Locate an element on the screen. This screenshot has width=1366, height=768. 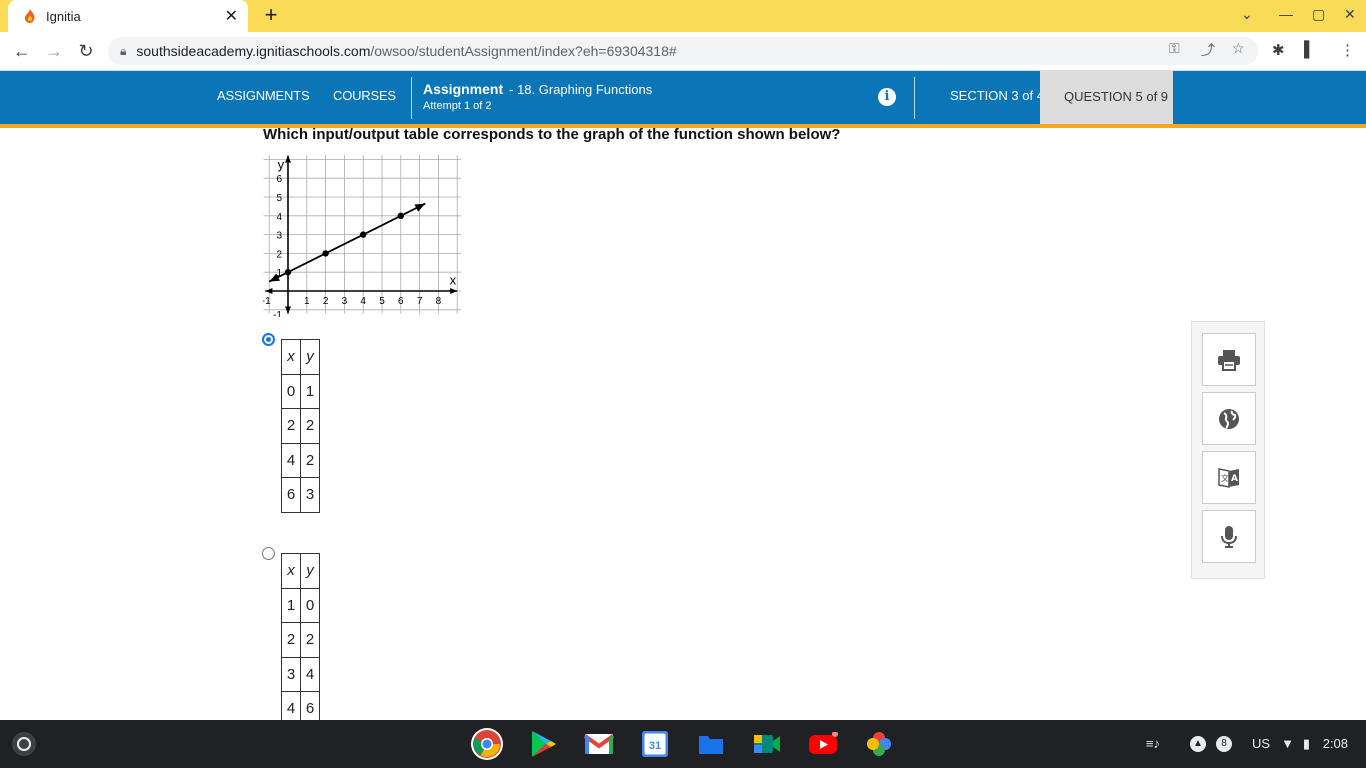
print-button is located at coordinates (1229, 359).